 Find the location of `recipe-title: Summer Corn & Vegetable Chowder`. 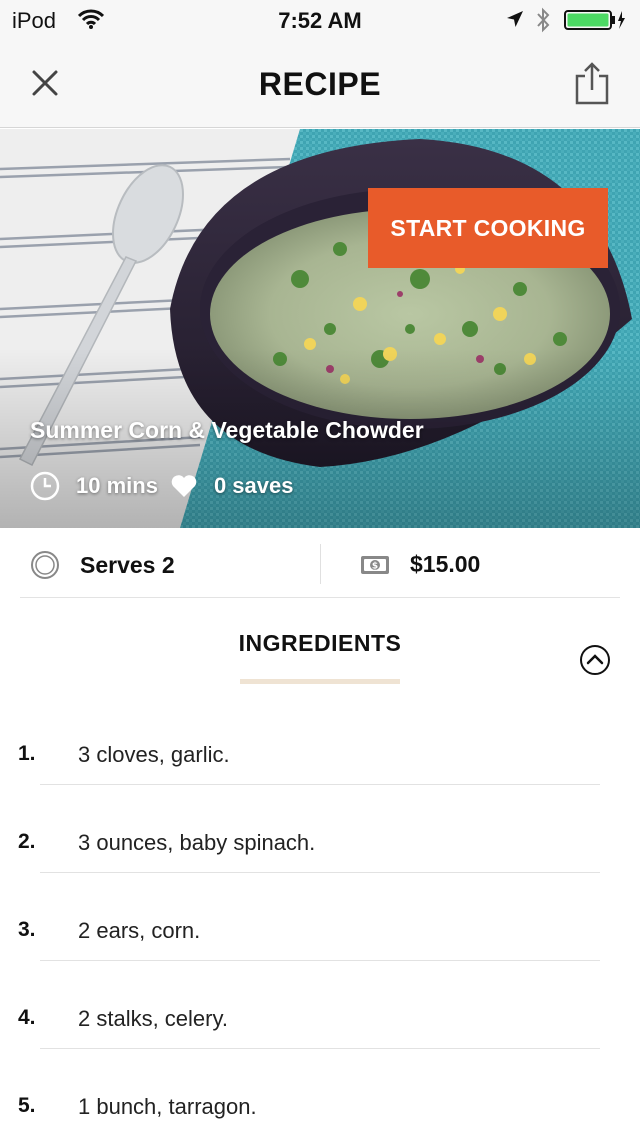

recipe-title: Summer Corn & Vegetable Chowder is located at coordinates (227, 430).